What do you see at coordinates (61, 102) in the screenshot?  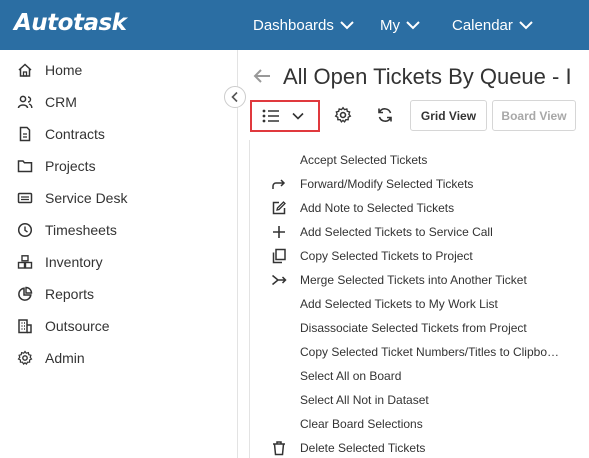 I see `sidebar-item-label: CRM` at bounding box center [61, 102].